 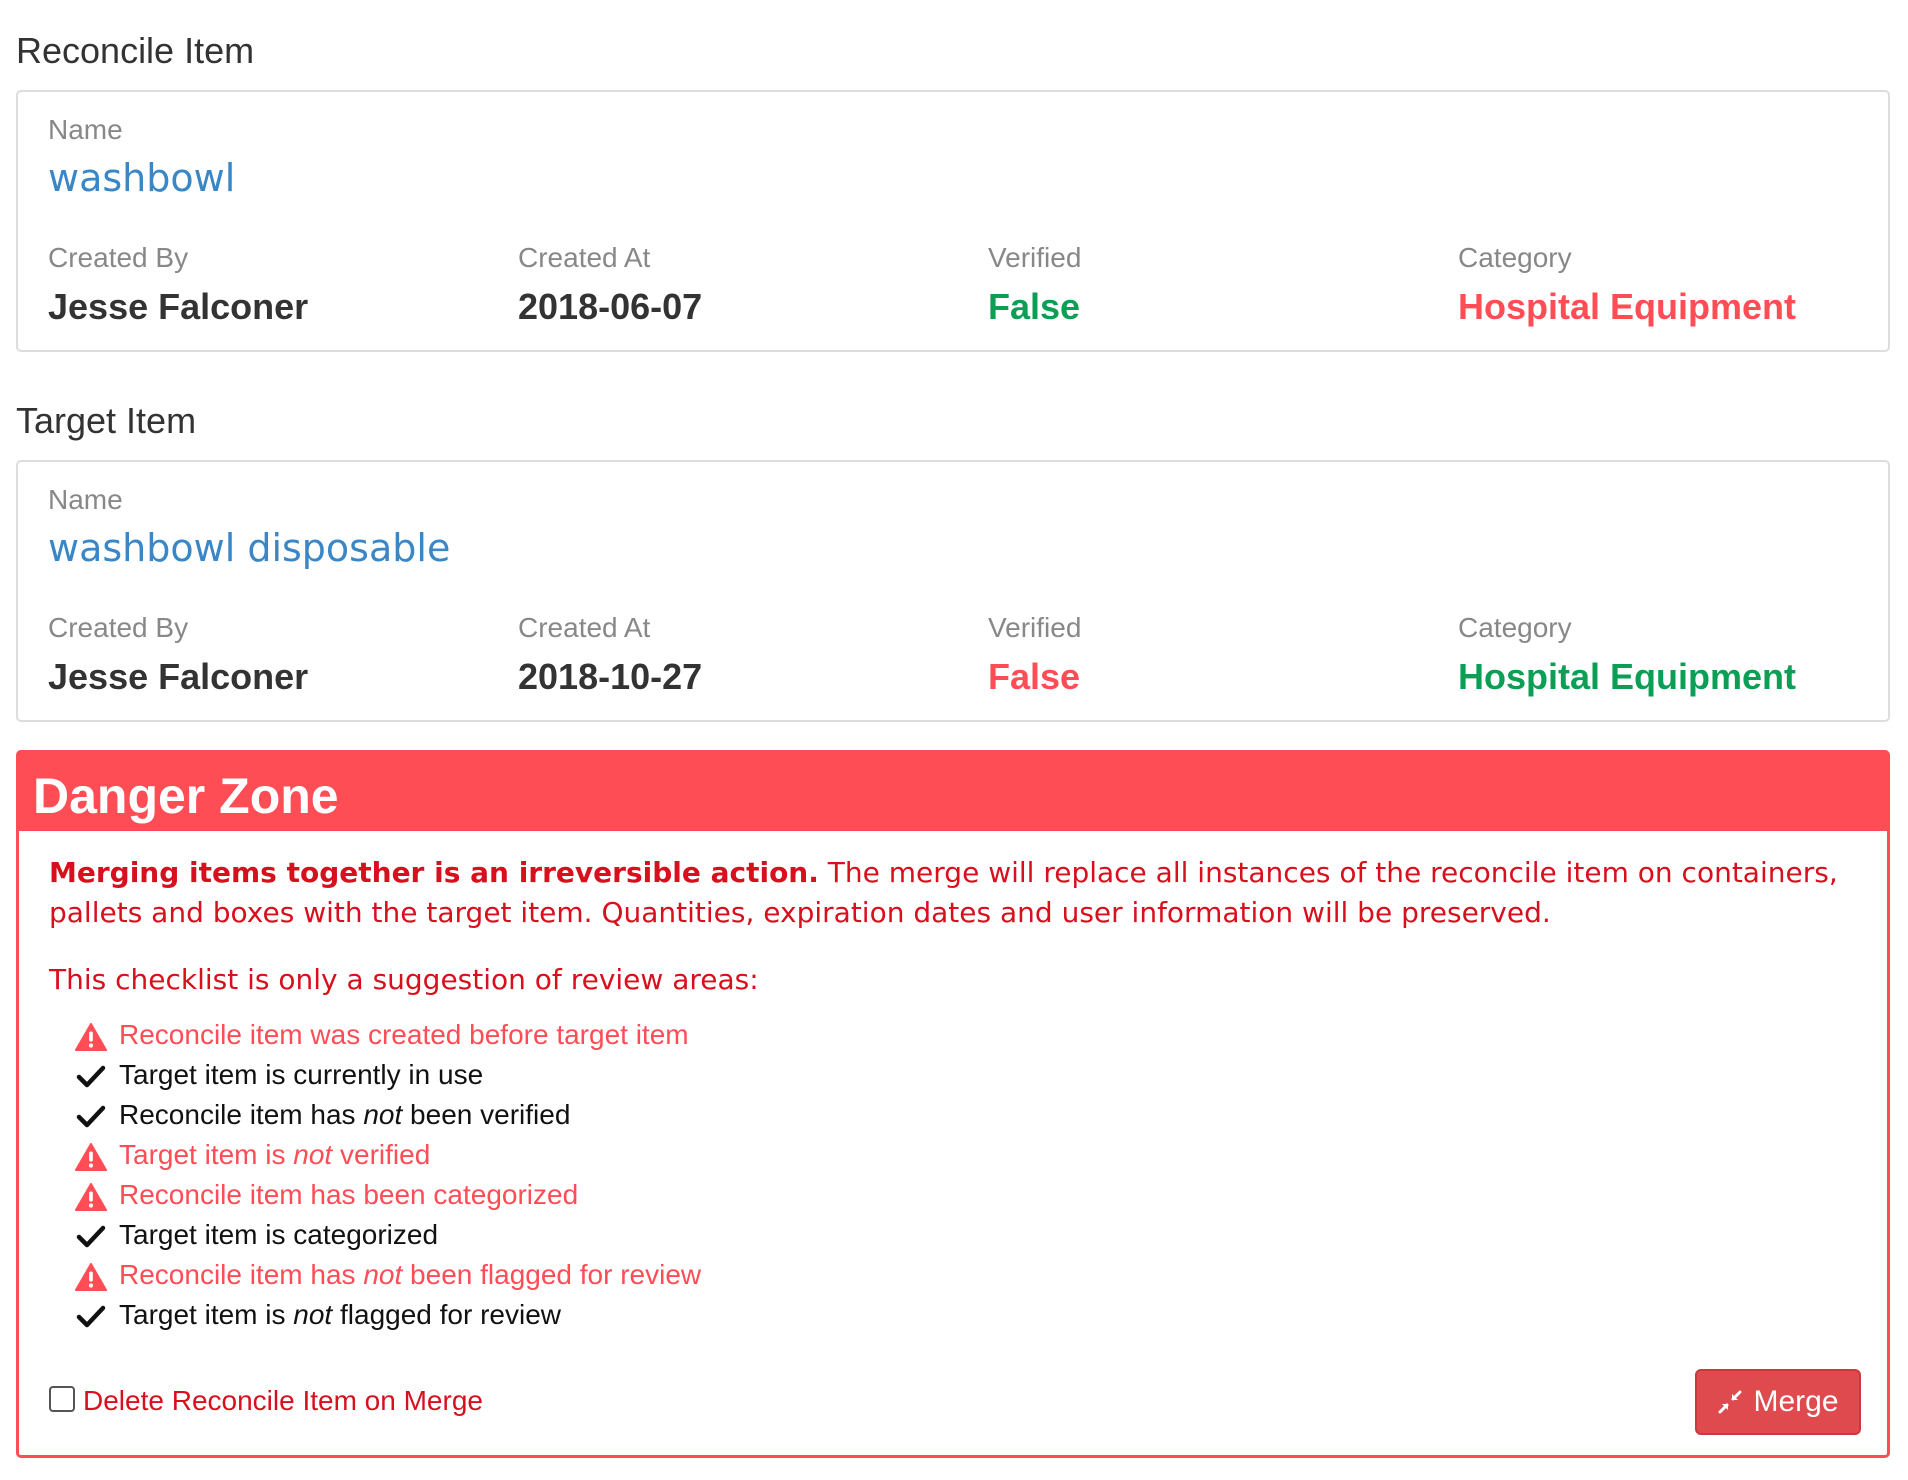 I want to click on checklist-text: Target item is categorized, so click(x=279, y=1234).